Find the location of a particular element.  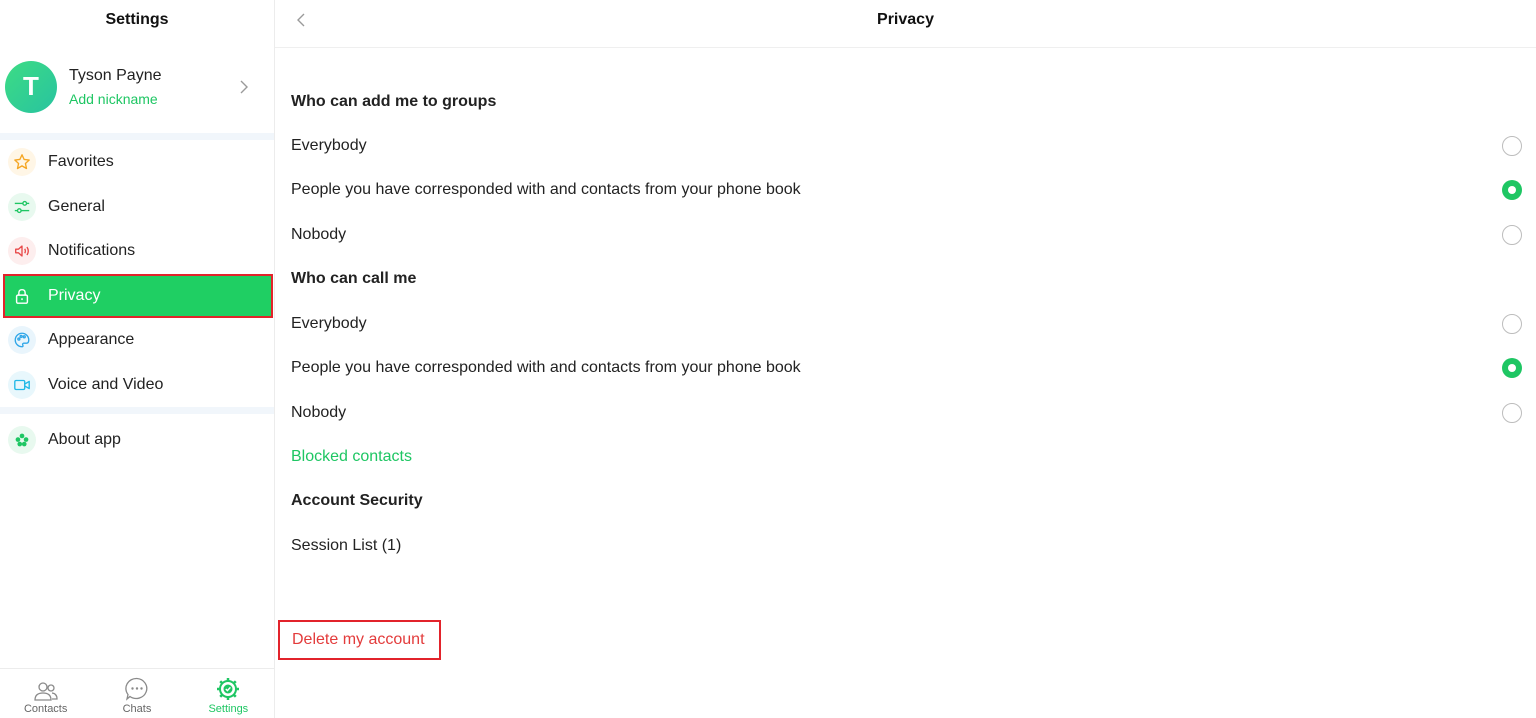

page-title: Privacy is located at coordinates (905, 19).